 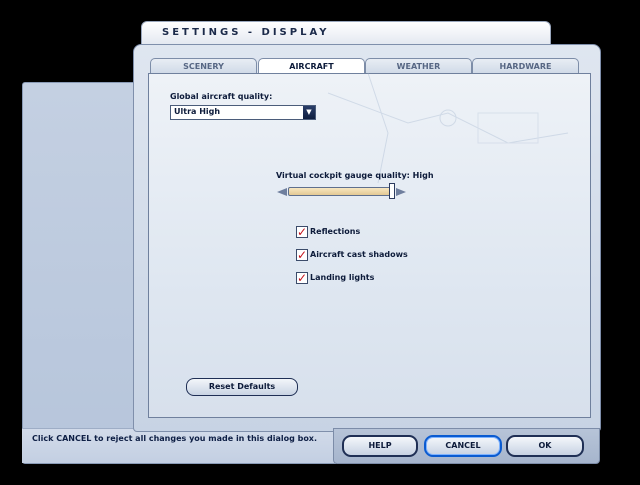 I want to click on cast-shadows-label: Aircraft cast shadows, so click(x=359, y=254).